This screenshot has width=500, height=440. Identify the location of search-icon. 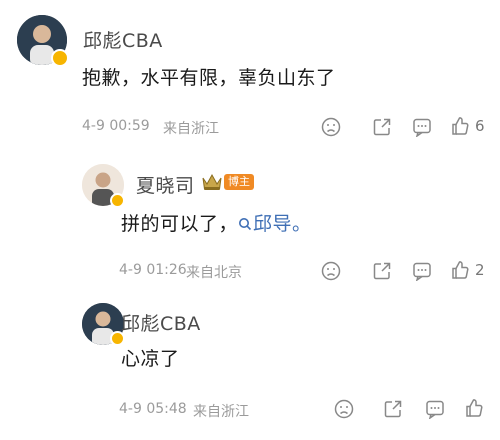
(245, 224).